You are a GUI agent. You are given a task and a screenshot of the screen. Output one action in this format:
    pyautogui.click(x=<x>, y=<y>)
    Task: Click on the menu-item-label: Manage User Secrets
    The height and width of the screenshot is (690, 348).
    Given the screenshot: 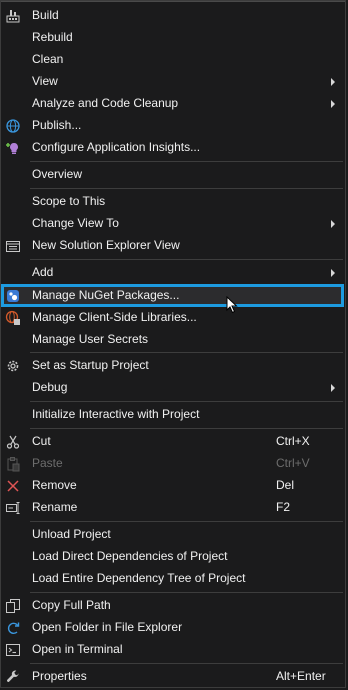 What is the action you would take?
    pyautogui.click(x=90, y=339)
    